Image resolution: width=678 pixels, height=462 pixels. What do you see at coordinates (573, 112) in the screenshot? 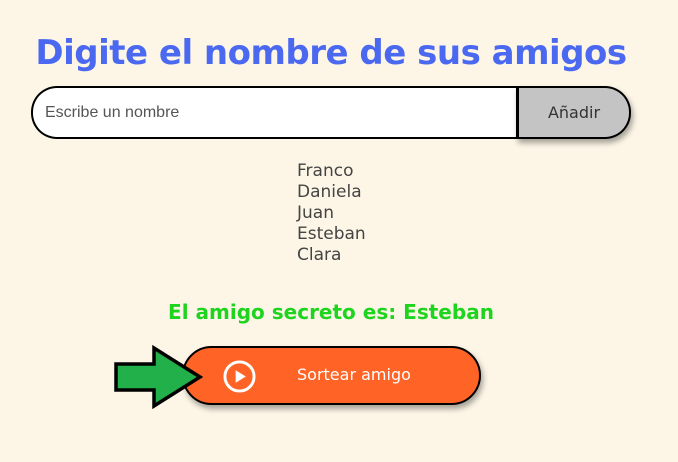
I see `add-button: Añadir` at bounding box center [573, 112].